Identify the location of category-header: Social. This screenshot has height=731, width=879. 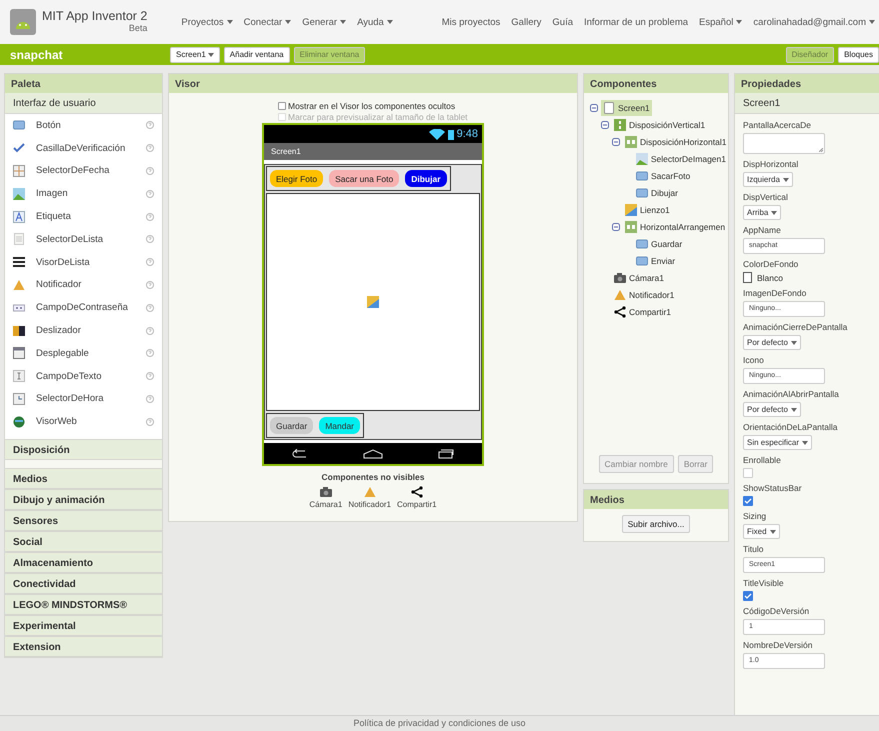
(83, 541).